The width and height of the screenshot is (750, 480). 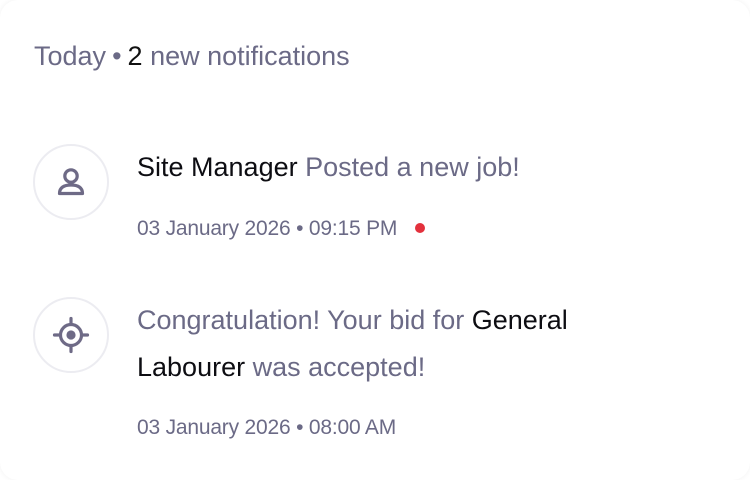 I want to click on notification-message-prefix: Congratulation! Your bid for, so click(x=301, y=320).